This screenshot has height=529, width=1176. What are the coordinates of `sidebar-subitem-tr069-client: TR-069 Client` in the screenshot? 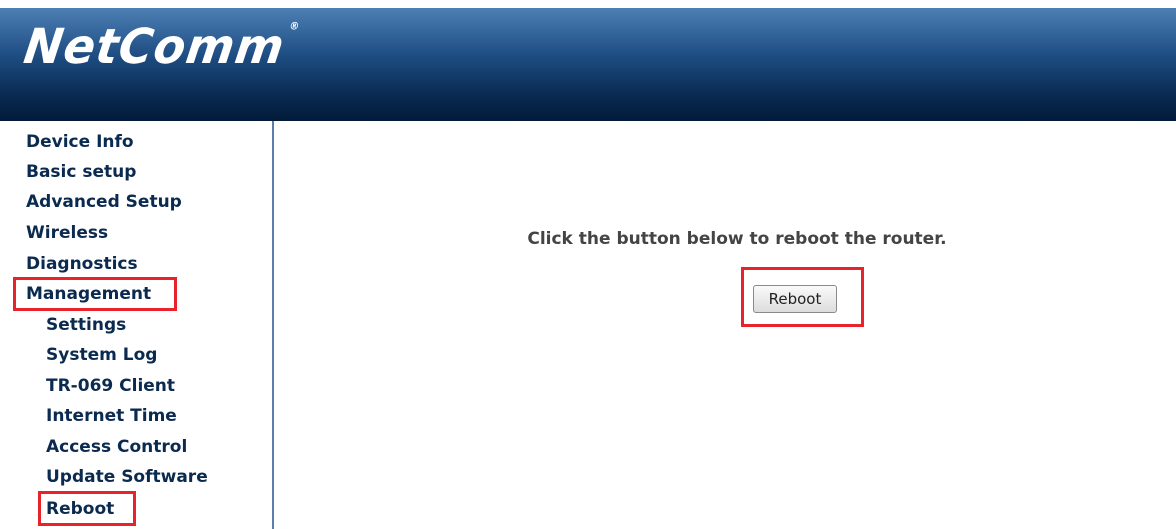 It's located at (110, 386).